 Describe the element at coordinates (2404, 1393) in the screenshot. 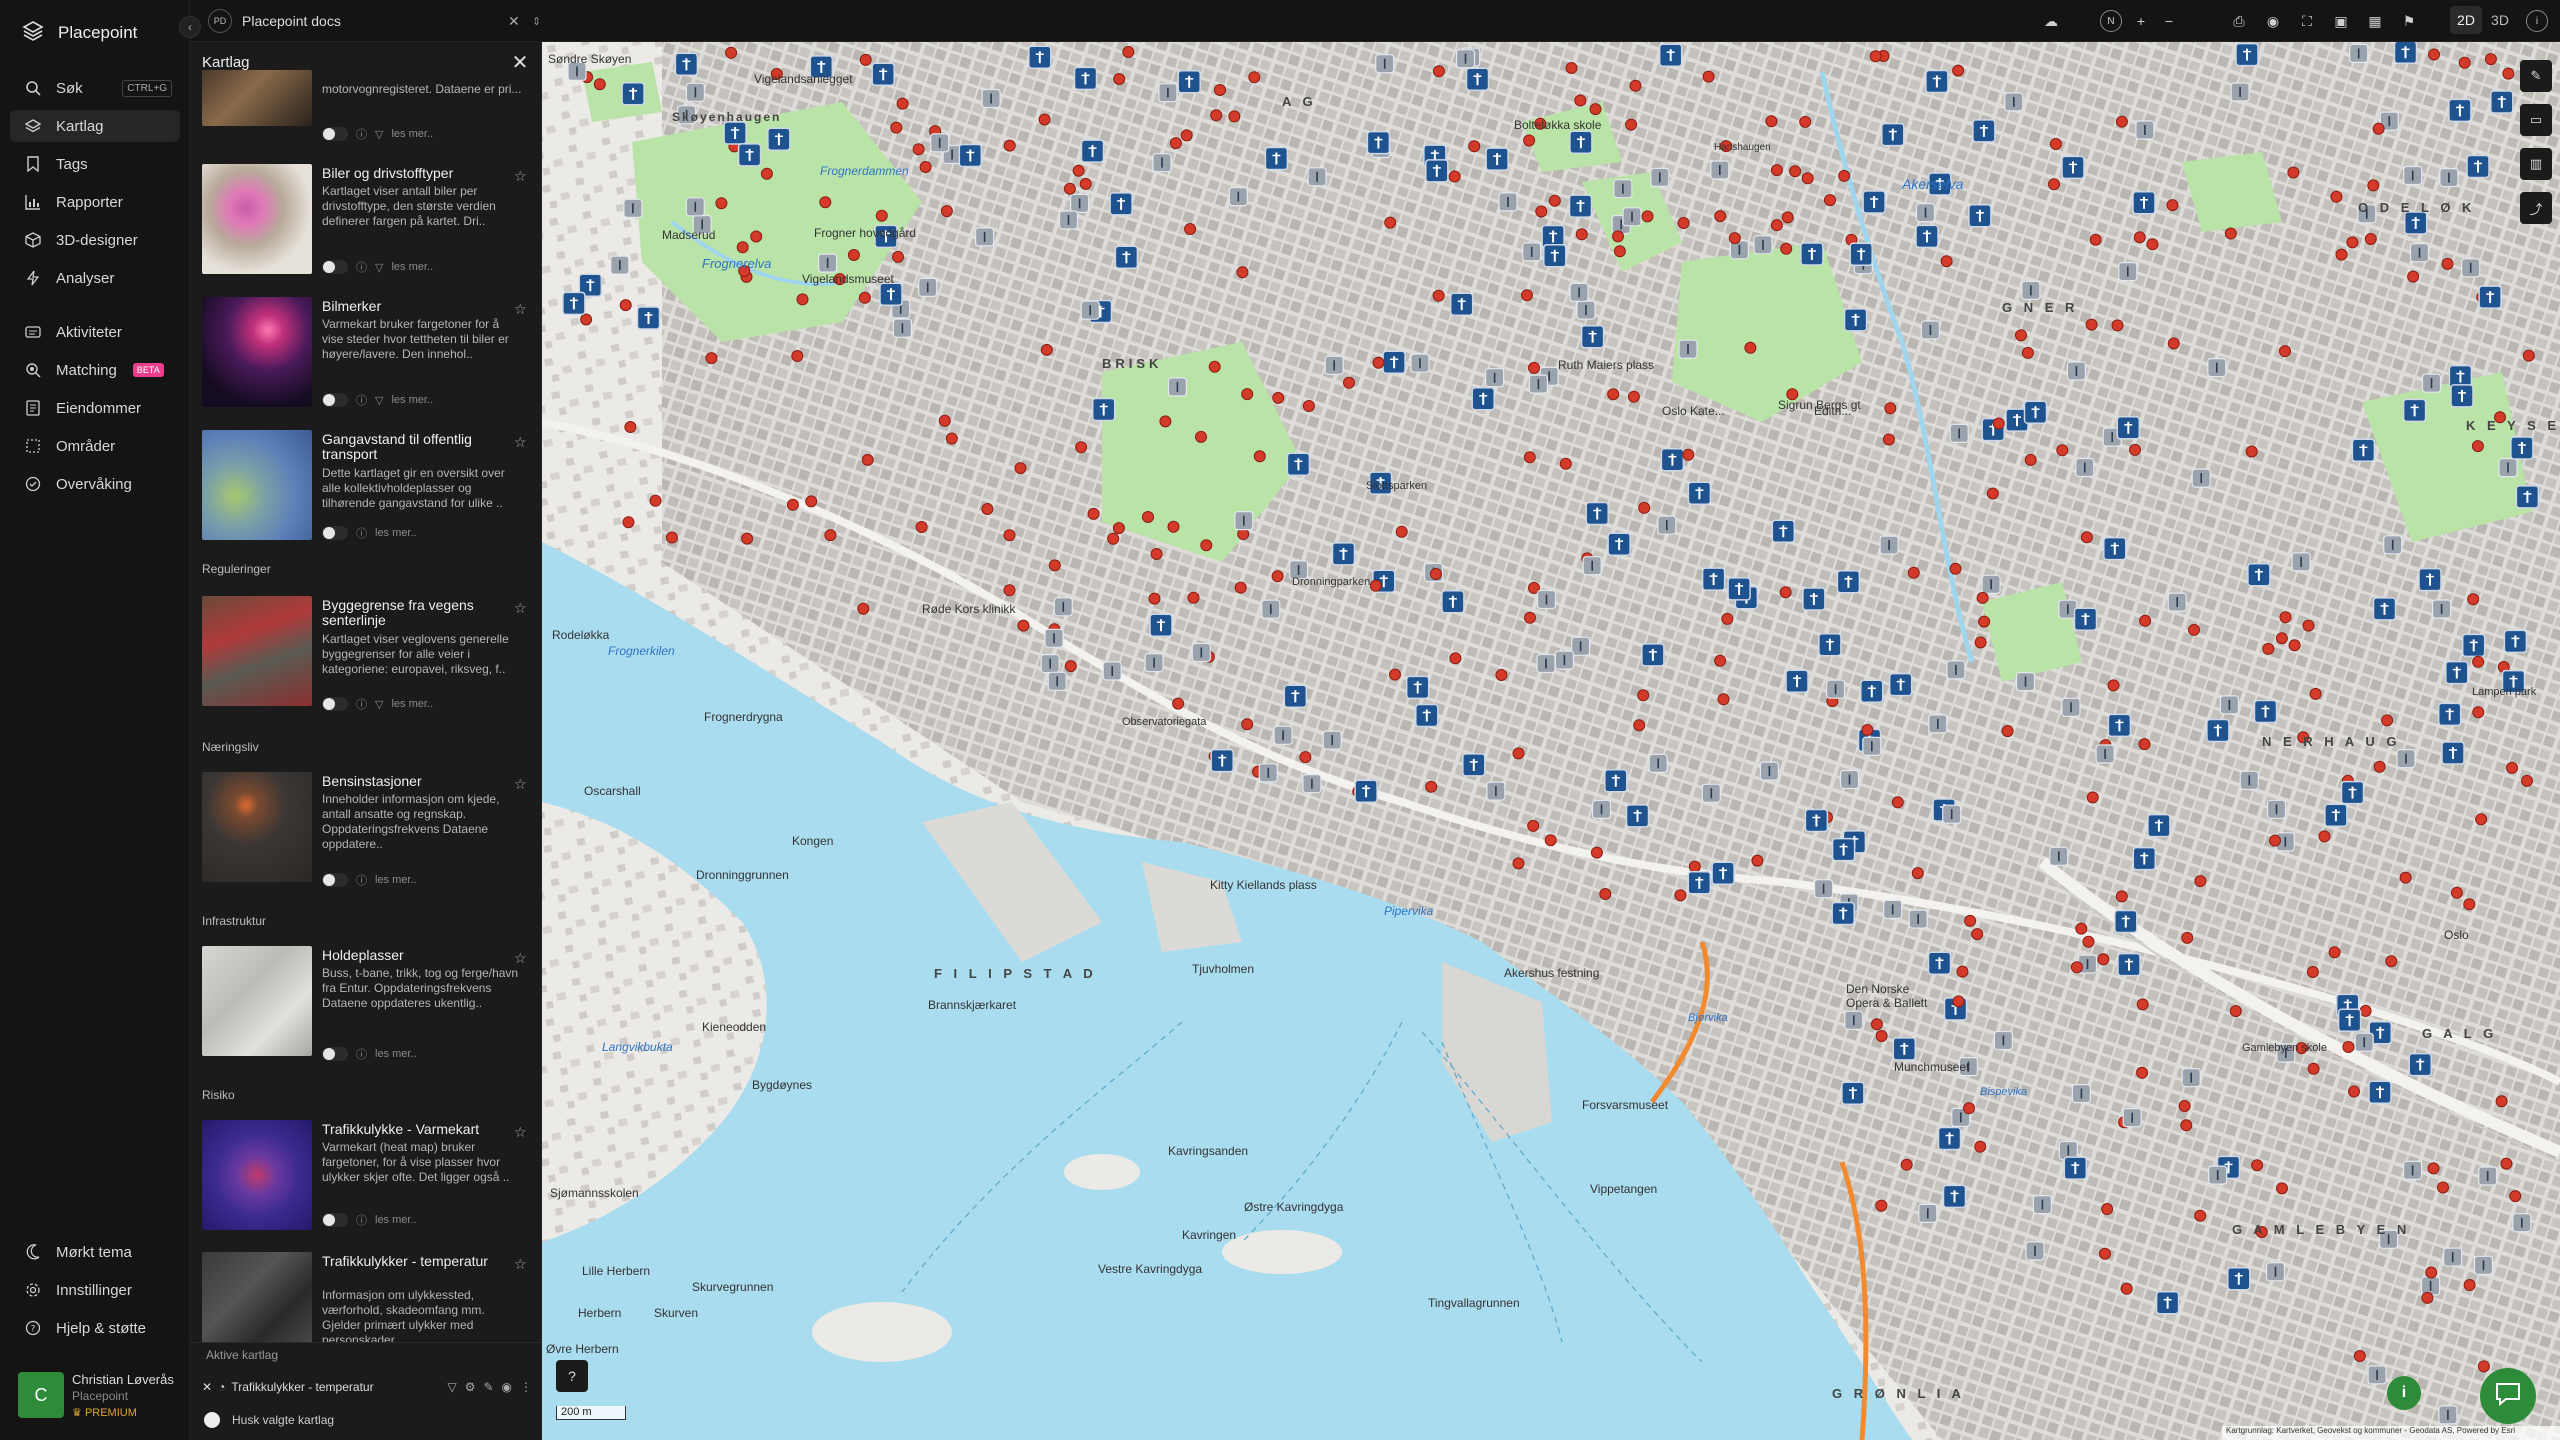

I see `map-info-button: i` at that location.